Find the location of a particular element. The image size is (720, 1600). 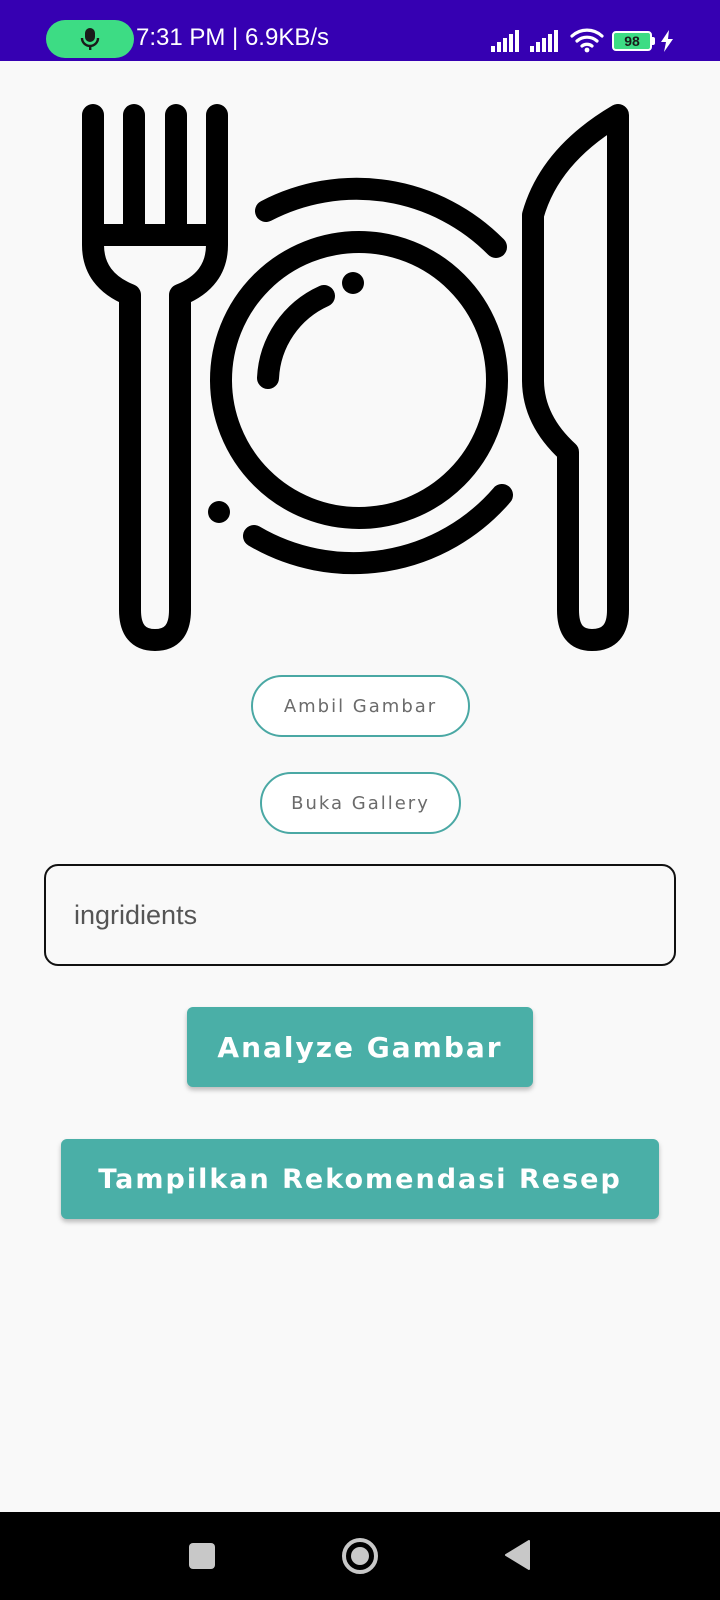

analyze-image-button: Analyze Gambar is located at coordinates (360, 1047).